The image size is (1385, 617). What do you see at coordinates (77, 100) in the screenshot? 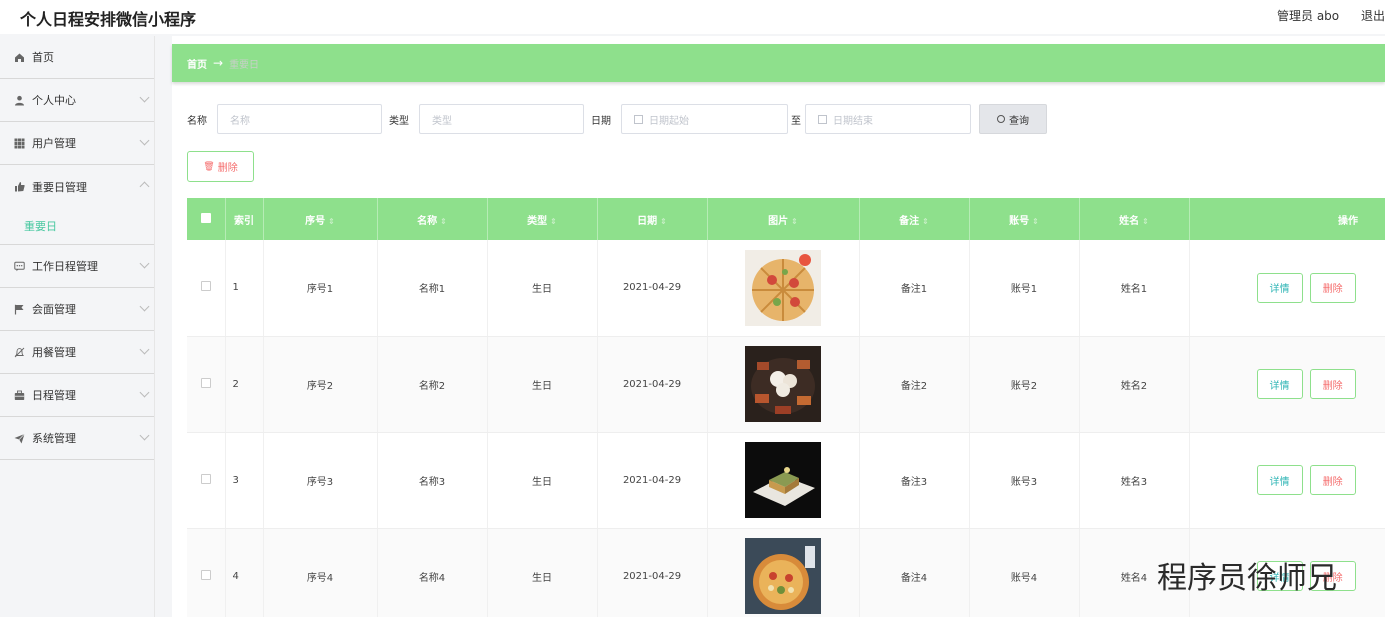
I see `sidebar-item-personal-center: 个人中心` at bounding box center [77, 100].